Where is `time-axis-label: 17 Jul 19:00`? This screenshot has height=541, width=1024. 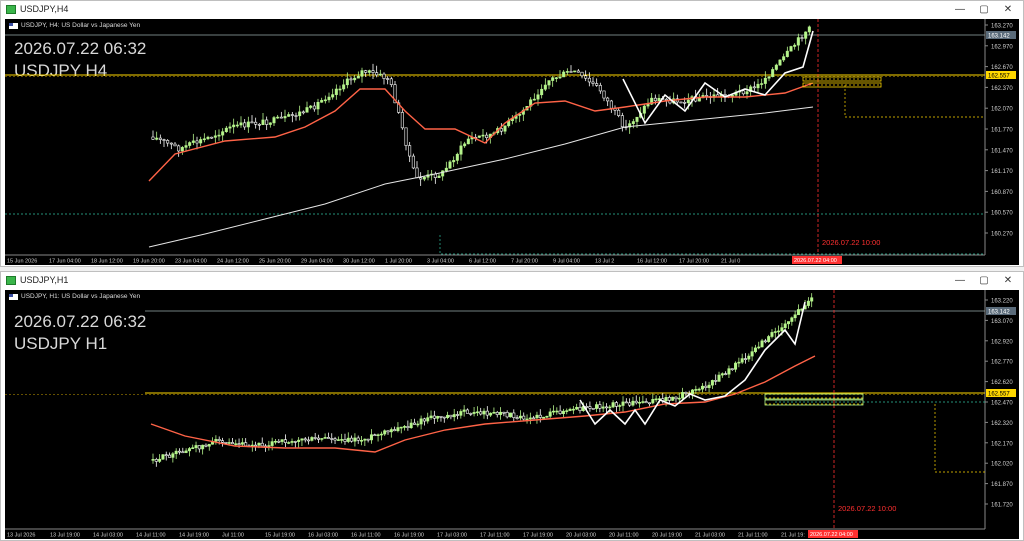
time-axis-label: 17 Jul 19:00 is located at coordinates (538, 536).